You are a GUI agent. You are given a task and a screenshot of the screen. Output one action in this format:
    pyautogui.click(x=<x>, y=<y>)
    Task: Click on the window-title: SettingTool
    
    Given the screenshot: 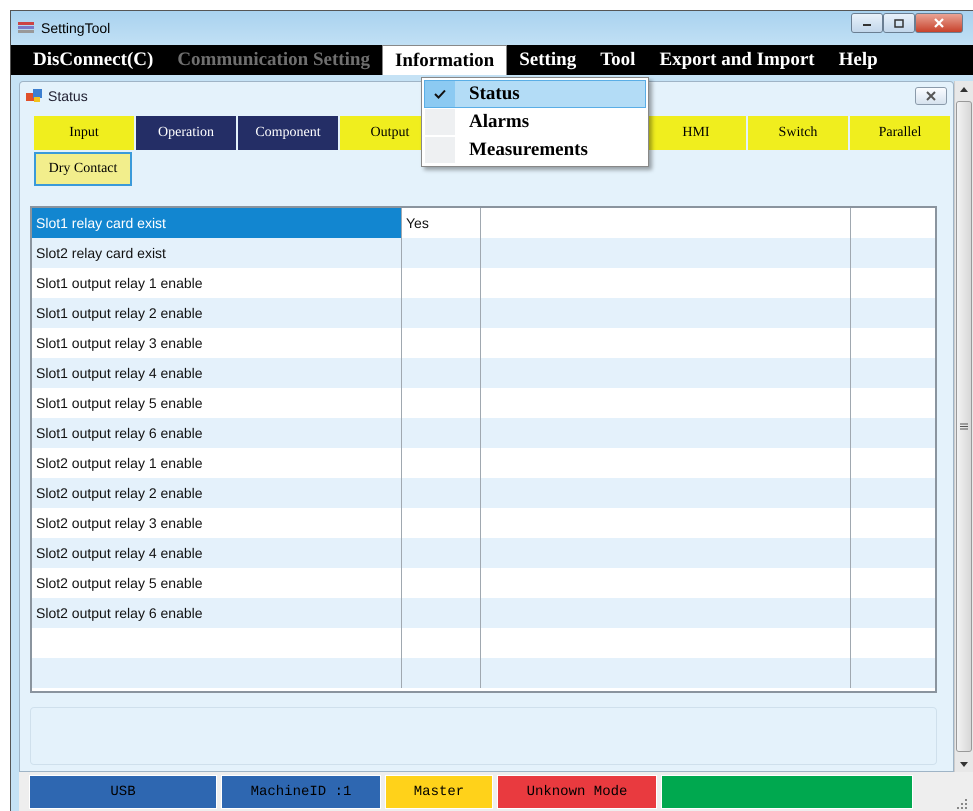 What is the action you would take?
    pyautogui.click(x=75, y=28)
    